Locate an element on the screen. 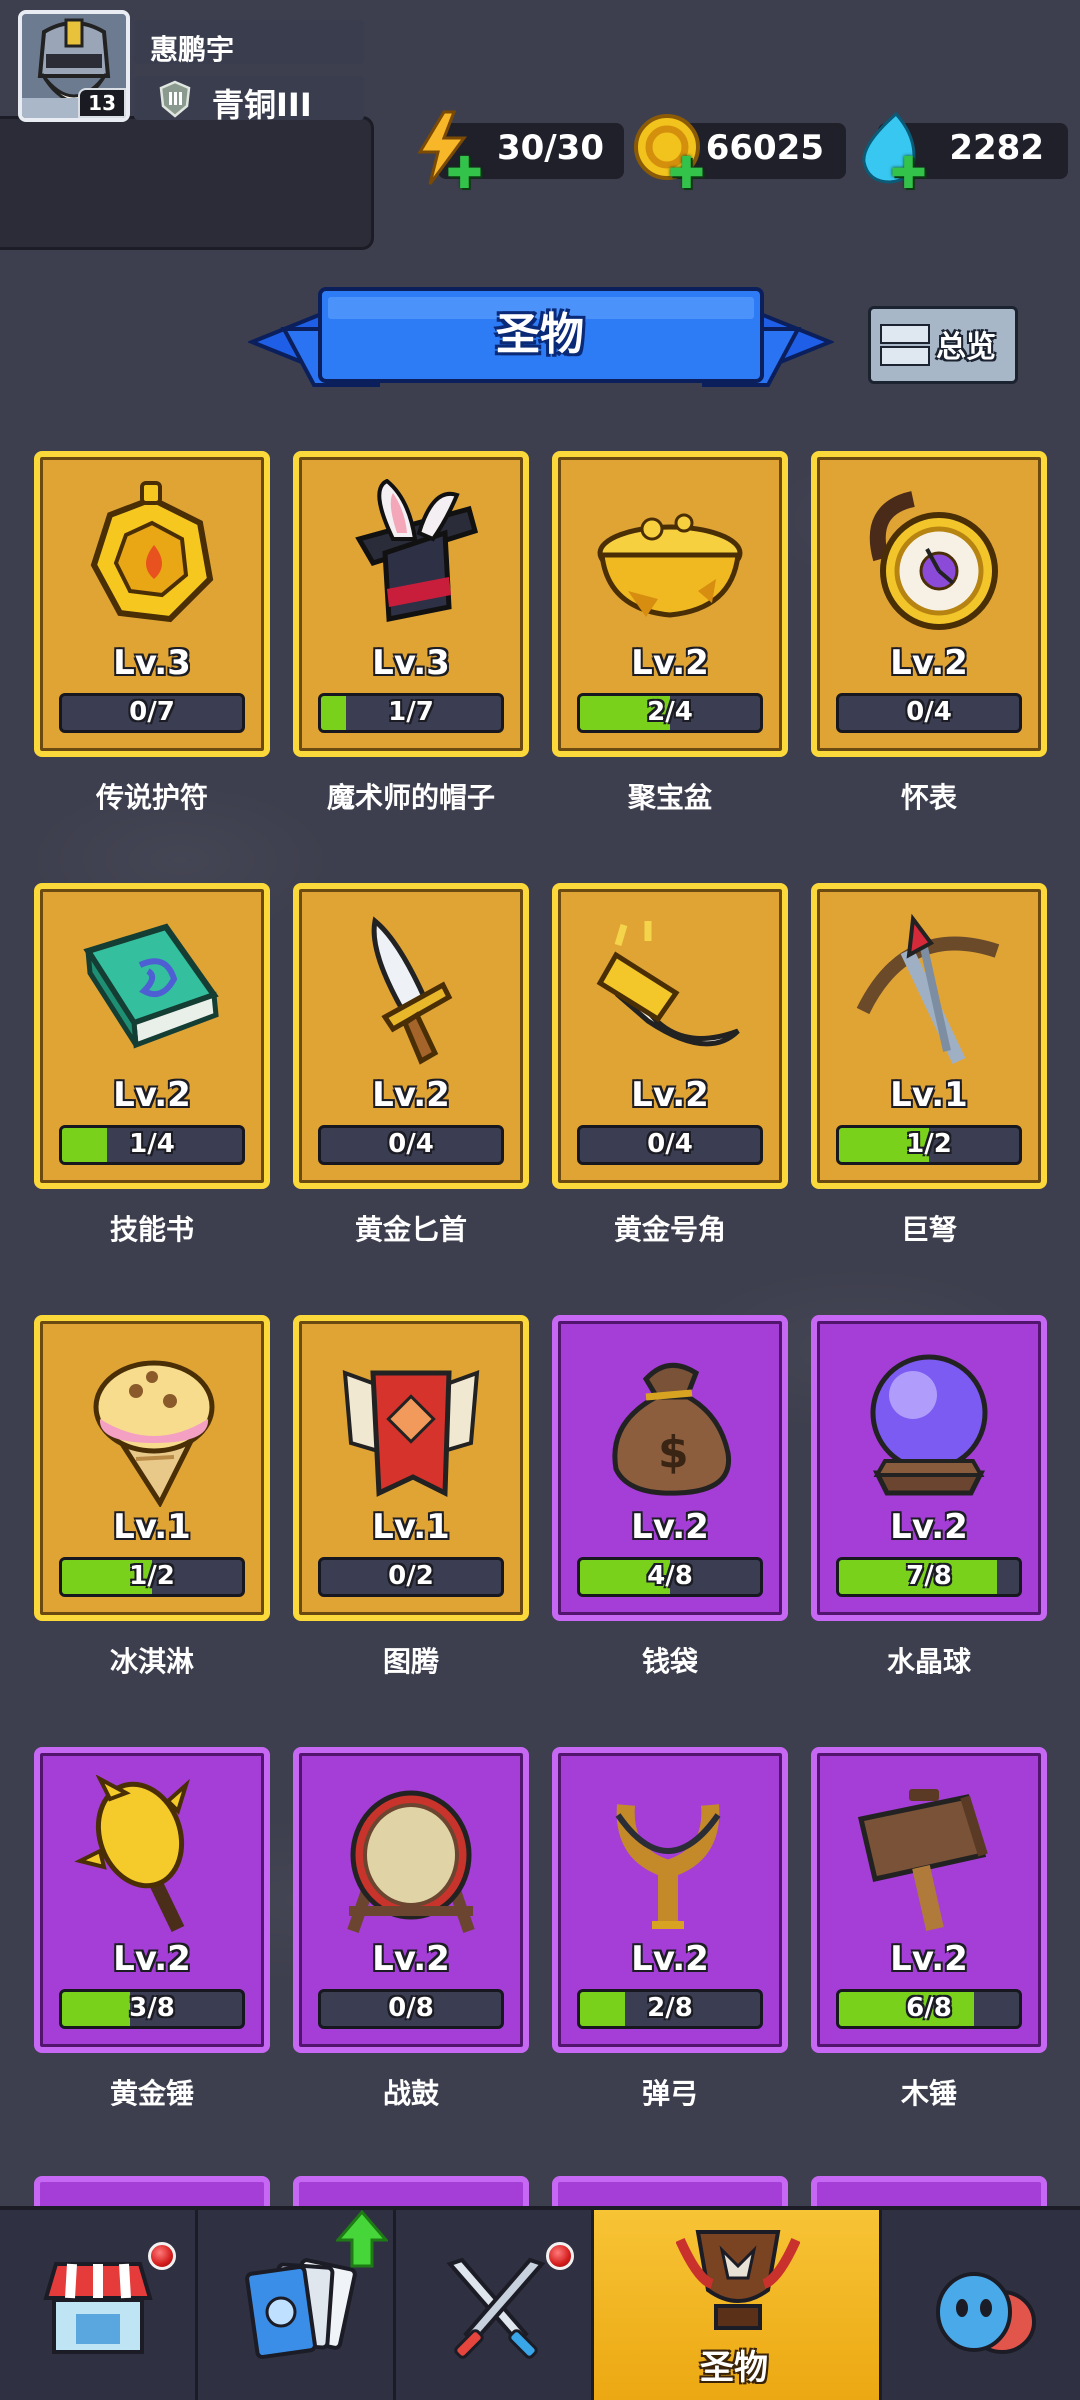 The width and height of the screenshot is (1080, 2400). relic-card-dagger: Lv.2 0/4 is located at coordinates (411, 1036).